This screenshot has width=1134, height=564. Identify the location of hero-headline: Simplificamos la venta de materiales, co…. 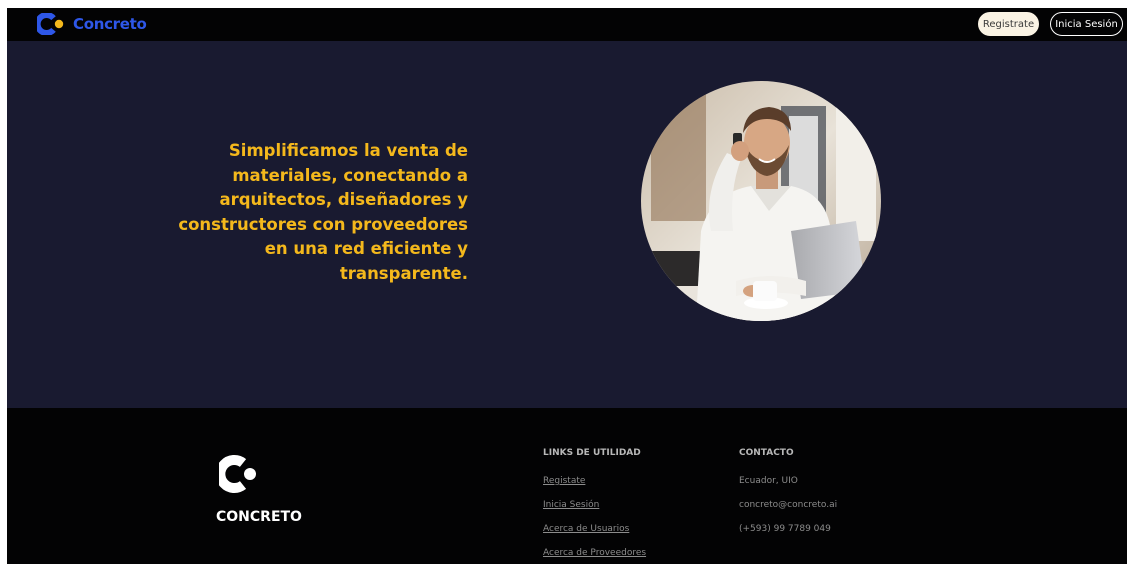
(323, 212).